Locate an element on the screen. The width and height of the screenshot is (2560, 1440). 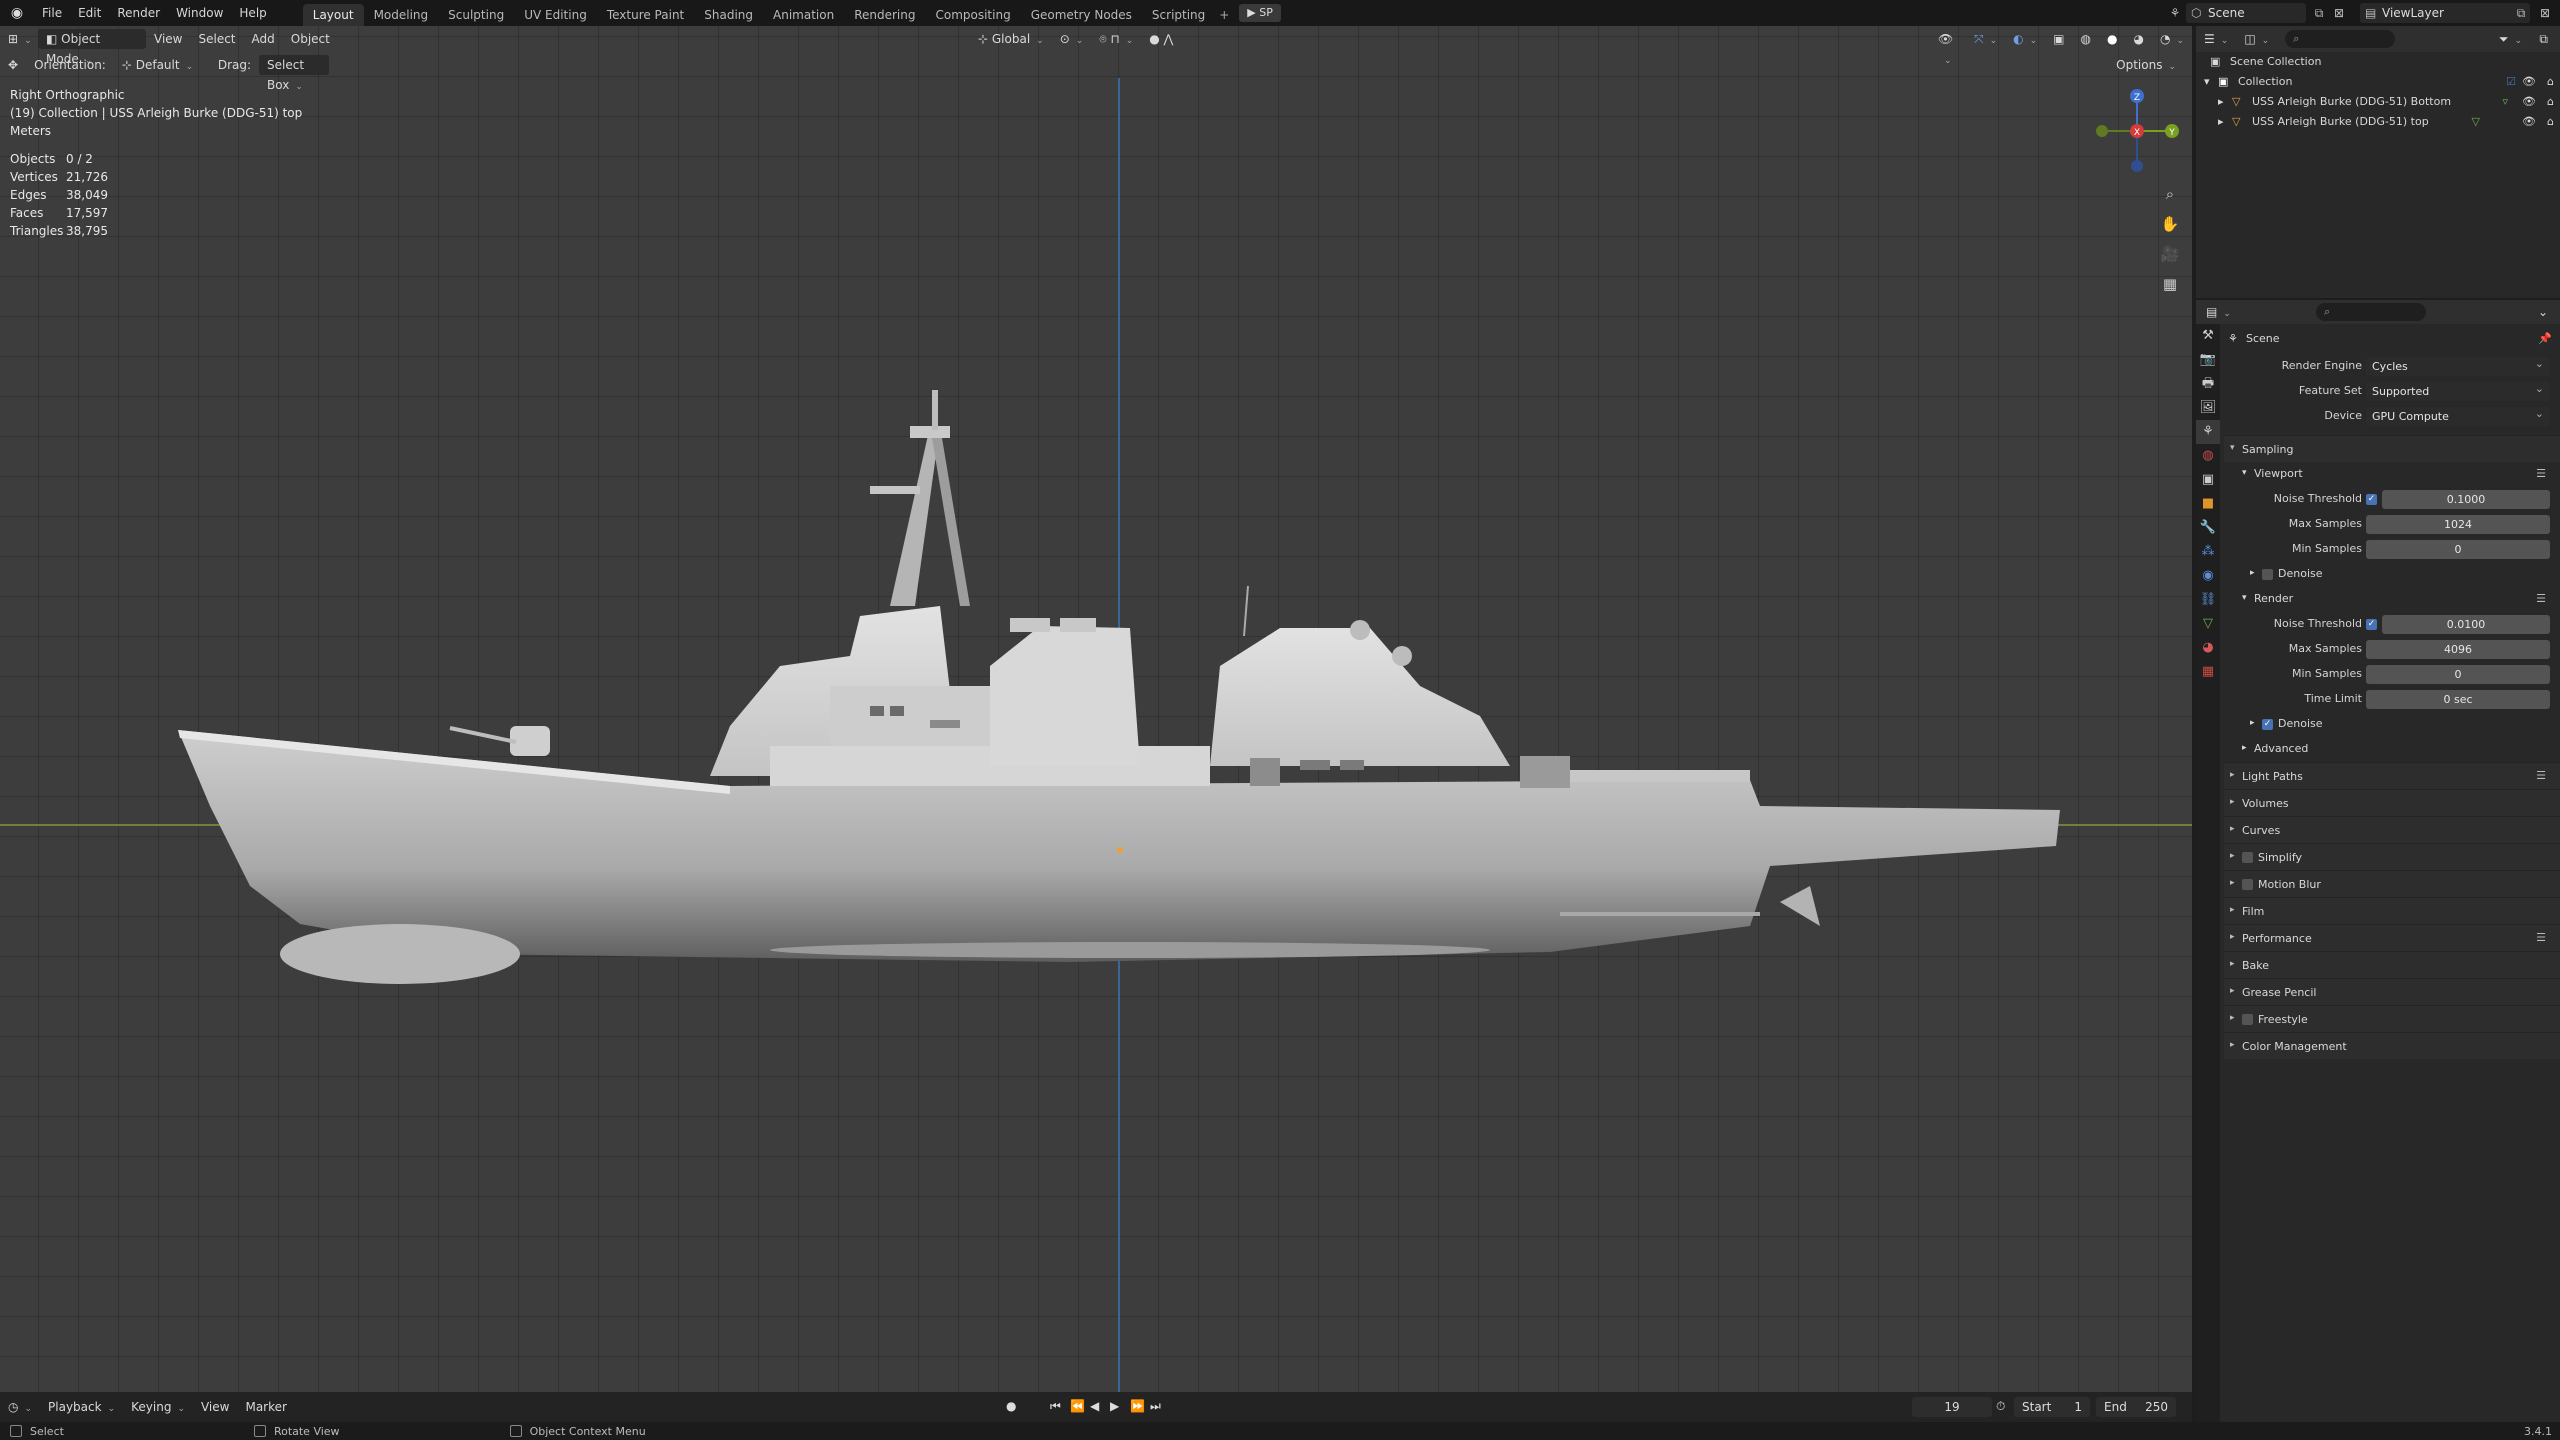
subsection-viewport: ▾ Viewport ☰ is located at coordinates (2392, 474).